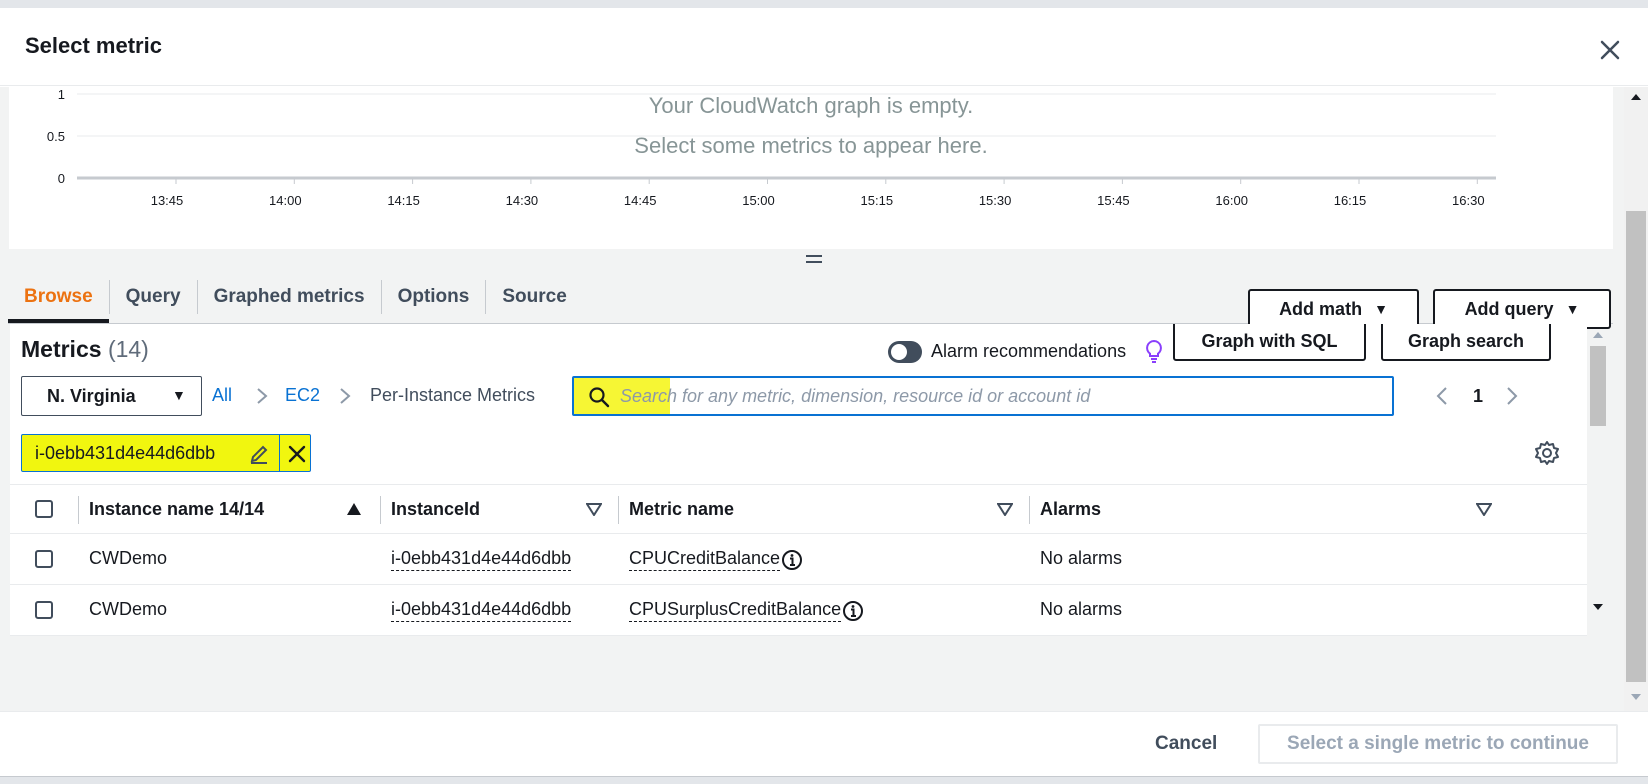 The height and width of the screenshot is (784, 1648). I want to click on x-tick-label: 13:45, so click(167, 200).